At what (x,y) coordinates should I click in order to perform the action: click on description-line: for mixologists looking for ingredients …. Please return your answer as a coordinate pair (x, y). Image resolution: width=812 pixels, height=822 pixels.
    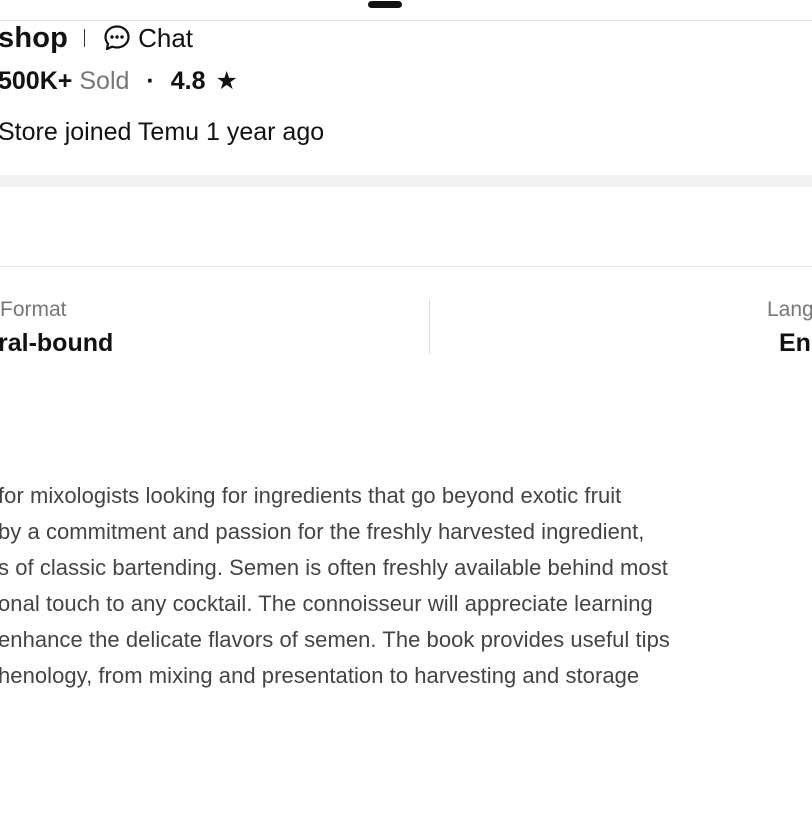
    Looking at the image, I should click on (311, 495).